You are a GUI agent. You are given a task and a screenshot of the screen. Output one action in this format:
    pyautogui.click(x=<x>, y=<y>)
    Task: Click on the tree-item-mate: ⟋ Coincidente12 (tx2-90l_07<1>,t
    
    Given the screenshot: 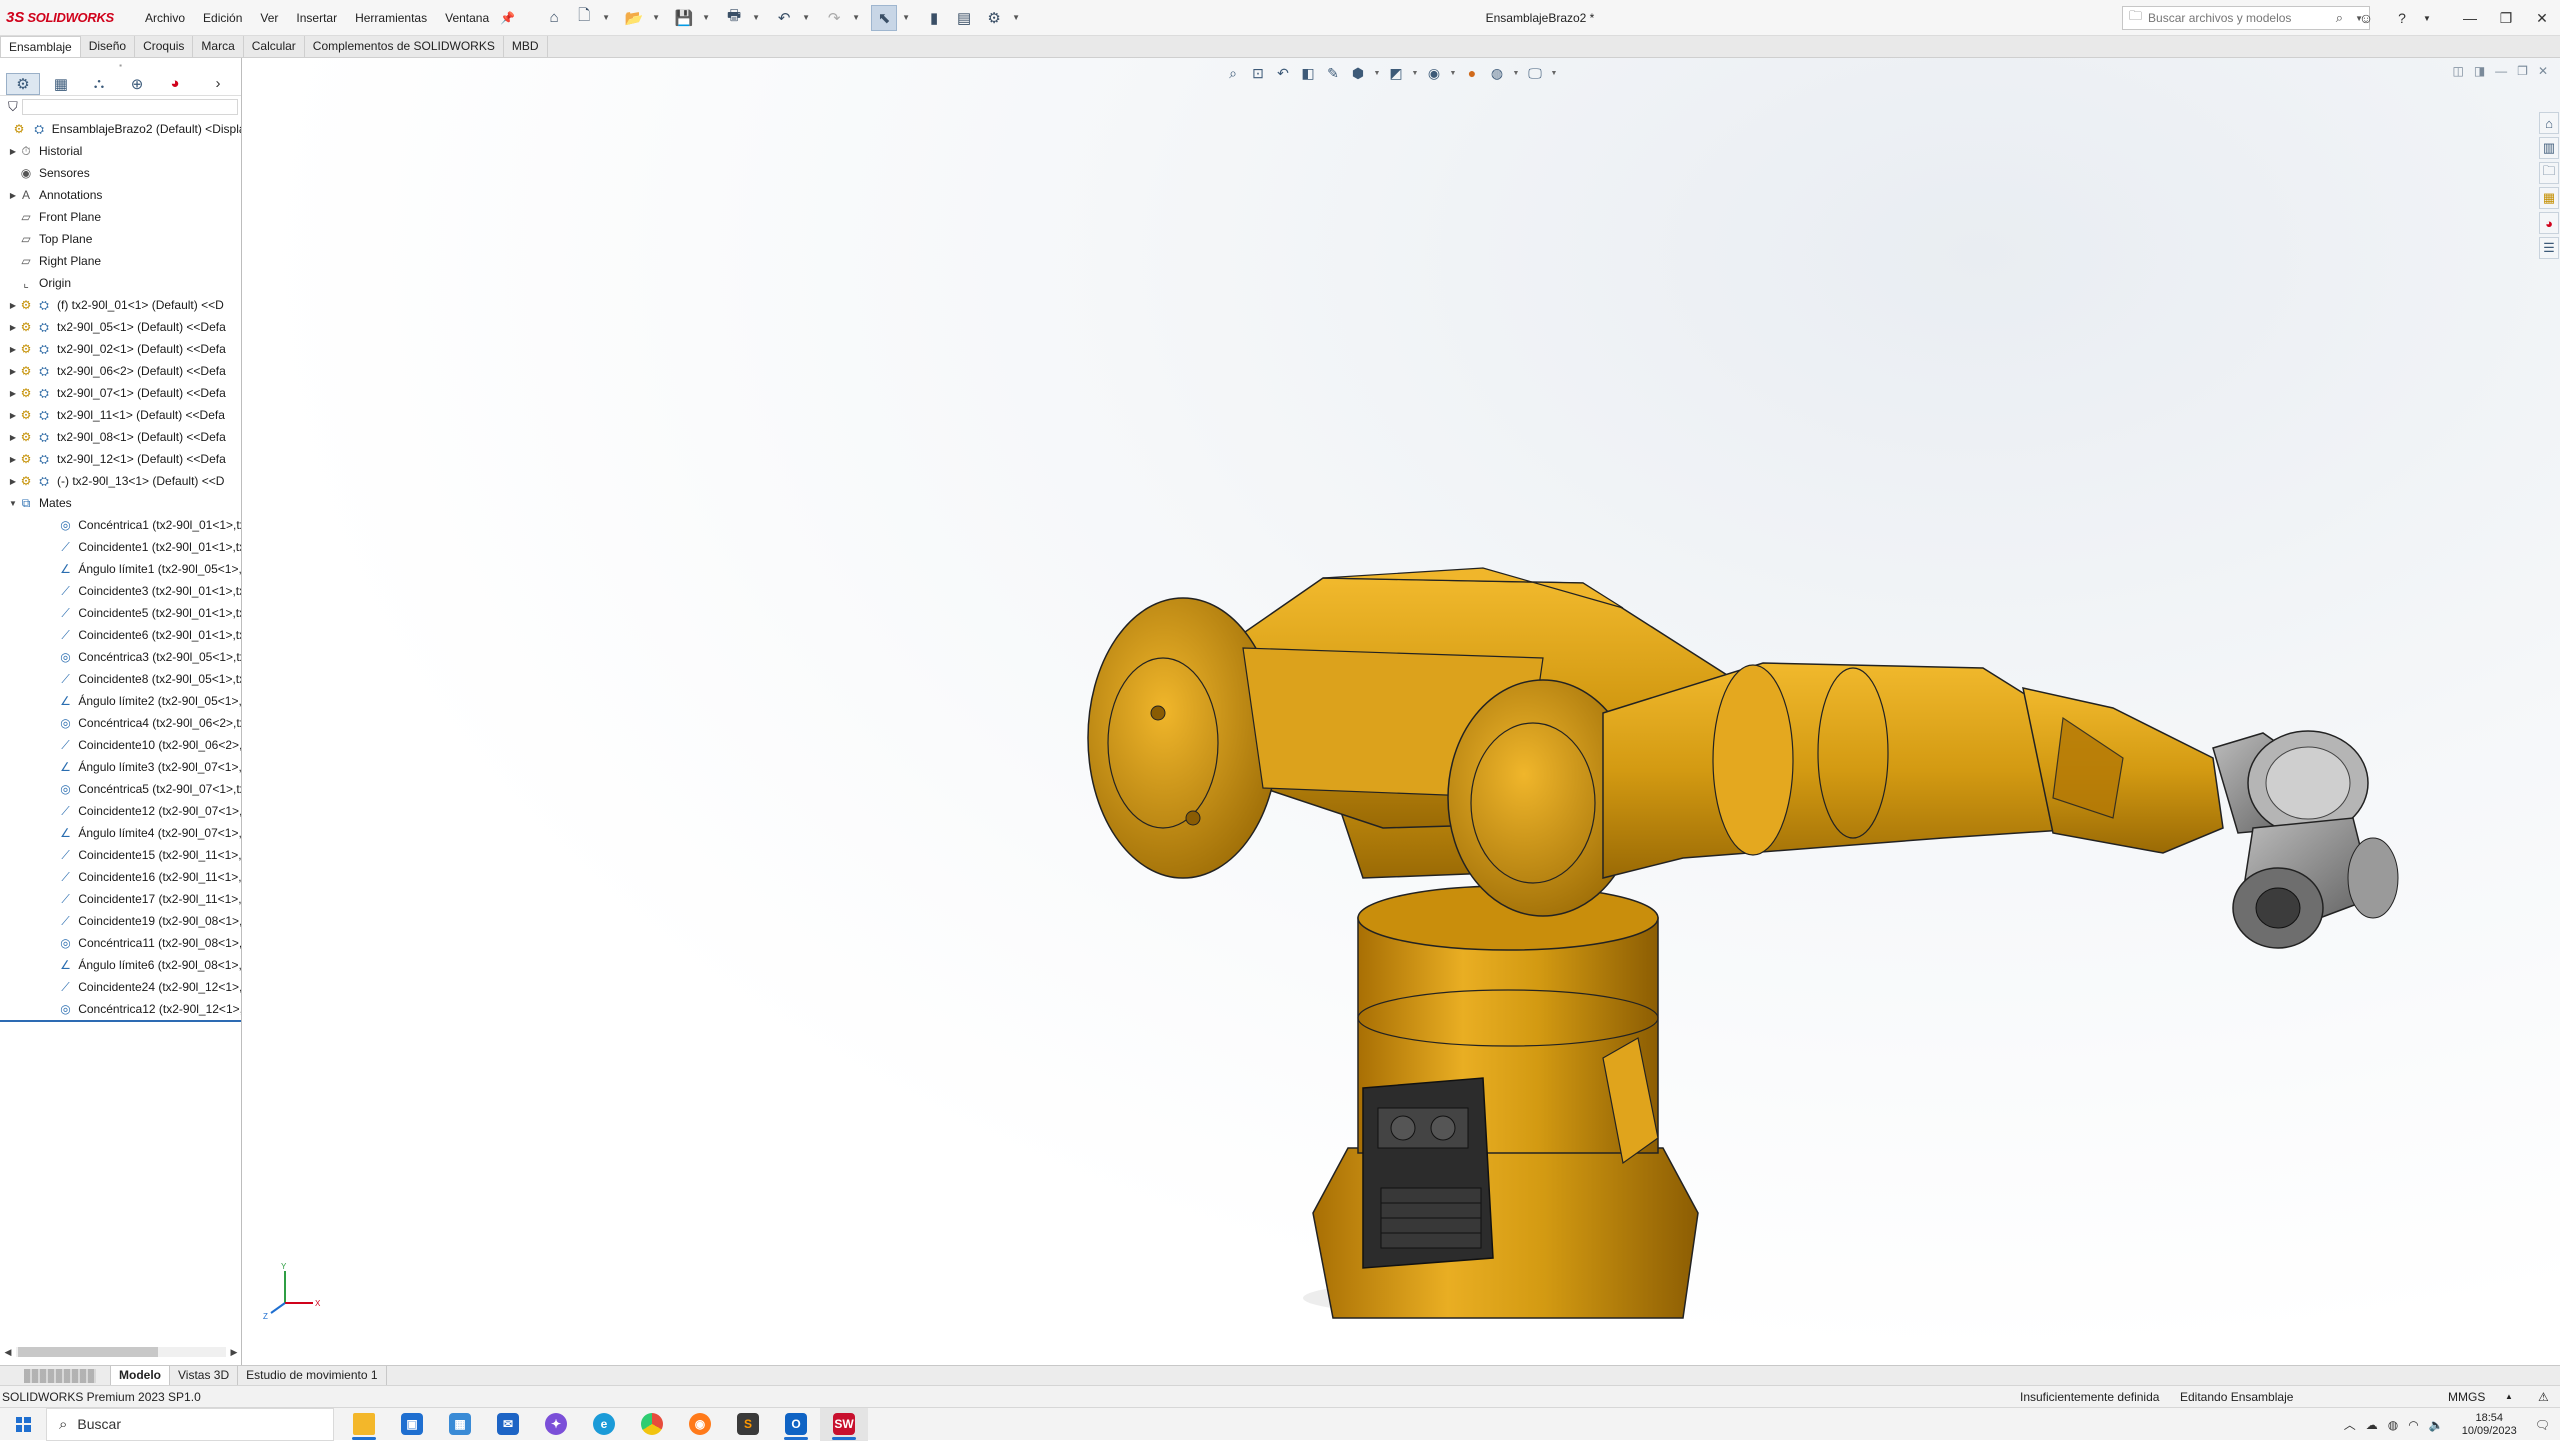 What is the action you would take?
    pyautogui.click(x=120, y=811)
    